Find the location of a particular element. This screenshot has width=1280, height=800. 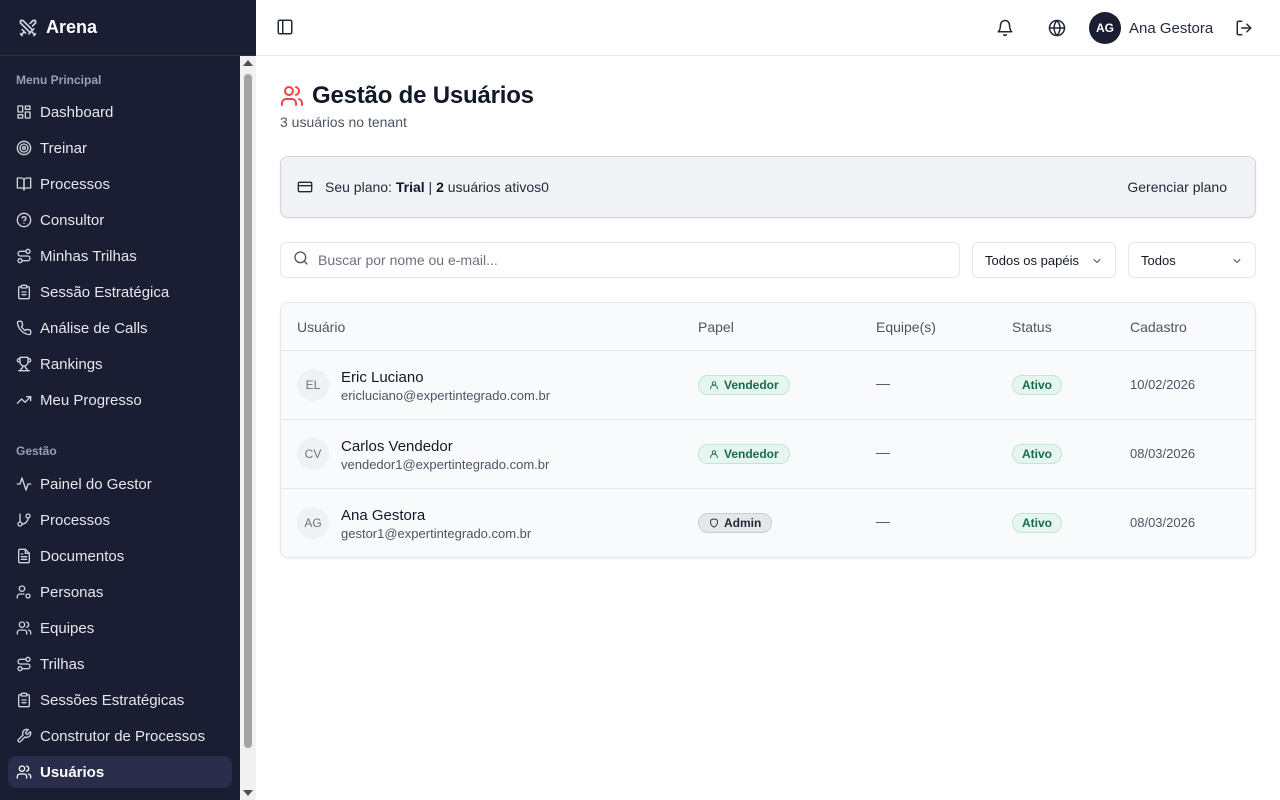

user-avatar: CV is located at coordinates (313, 454).